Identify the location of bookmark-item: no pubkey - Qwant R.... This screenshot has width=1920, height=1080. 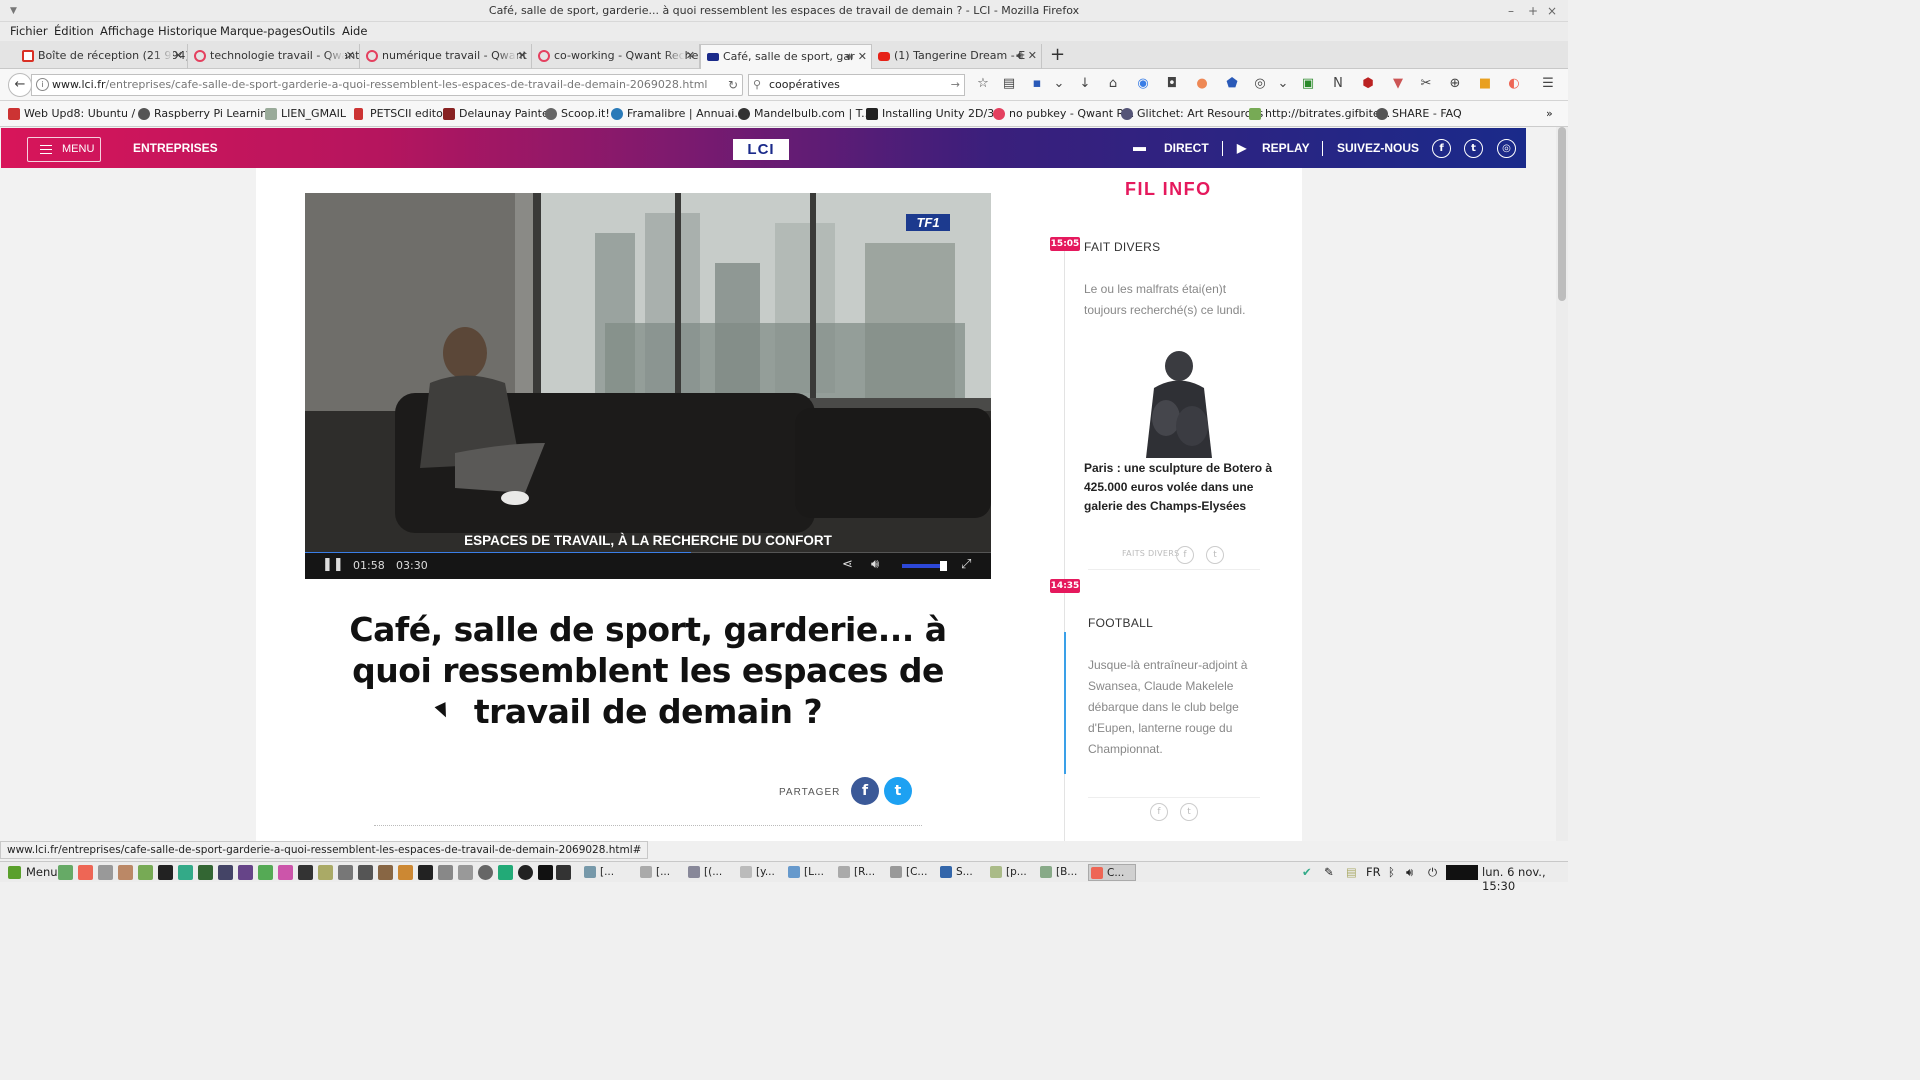
(1063, 113).